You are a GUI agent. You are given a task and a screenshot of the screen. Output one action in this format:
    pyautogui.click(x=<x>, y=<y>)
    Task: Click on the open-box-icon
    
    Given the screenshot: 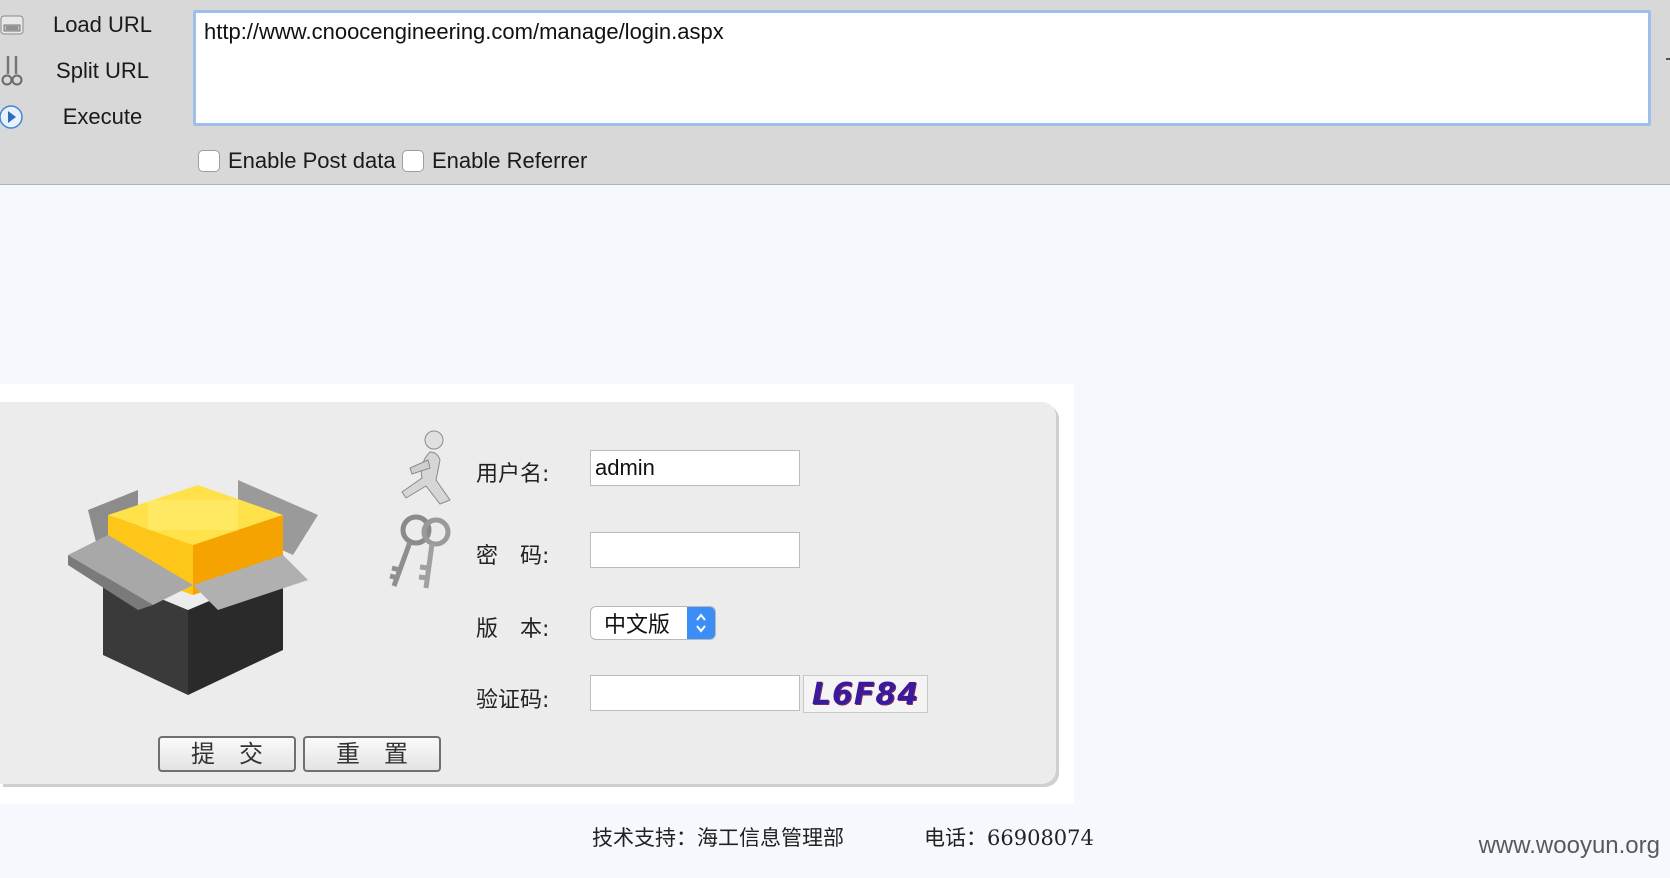 What is the action you would take?
    pyautogui.click(x=193, y=587)
    